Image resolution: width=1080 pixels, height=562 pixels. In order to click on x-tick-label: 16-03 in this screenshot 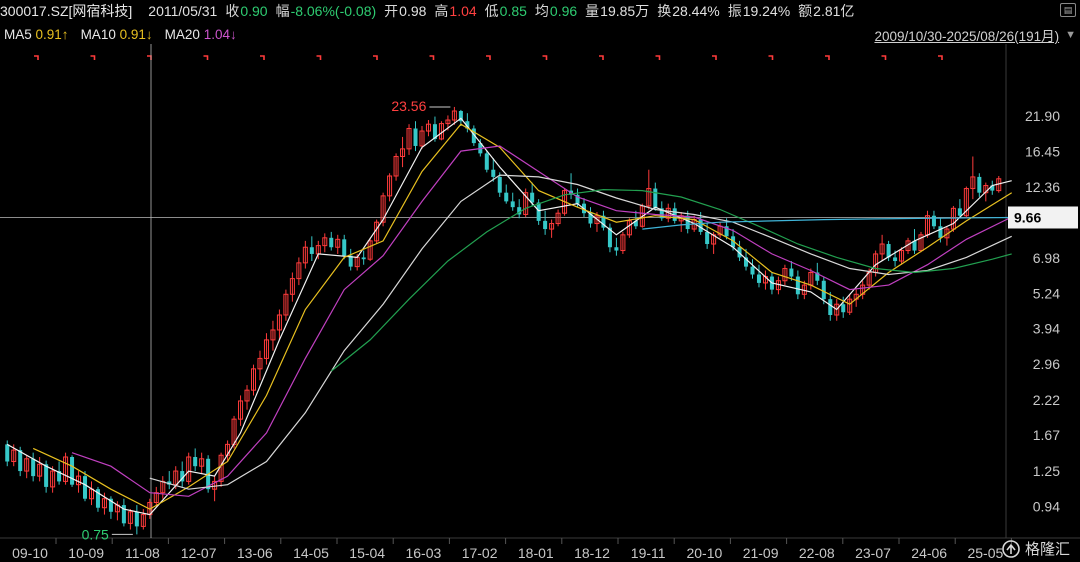, I will do `click(423, 553)`.